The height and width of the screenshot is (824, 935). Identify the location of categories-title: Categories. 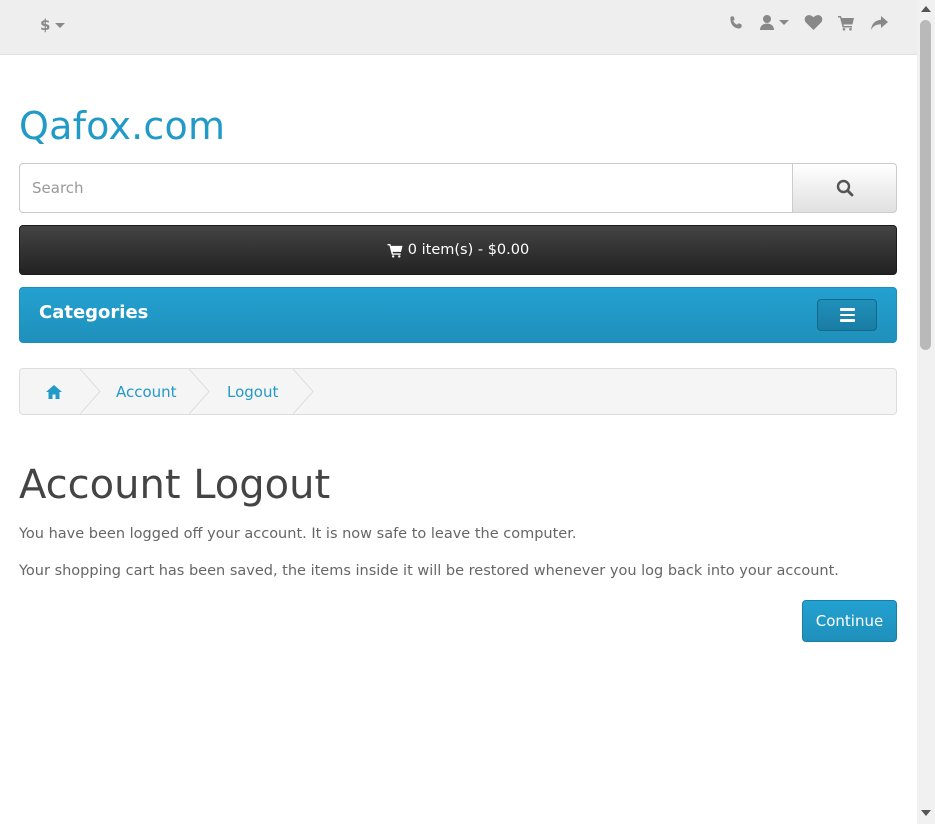
(94, 312).